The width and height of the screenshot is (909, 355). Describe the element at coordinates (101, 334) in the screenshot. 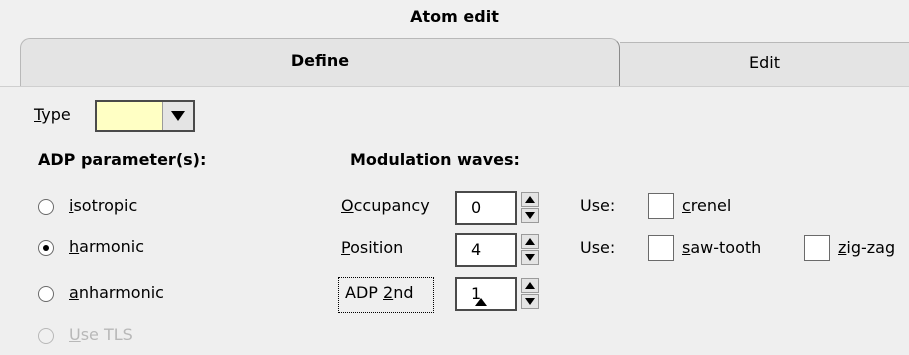

I see `radio-use-tls-label: Use TLS` at that location.